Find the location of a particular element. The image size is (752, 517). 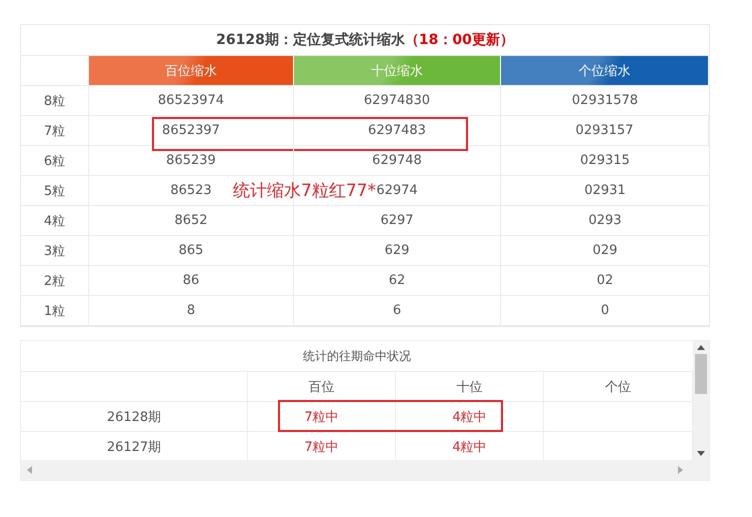

row-label: 4粒 is located at coordinates (55, 221).